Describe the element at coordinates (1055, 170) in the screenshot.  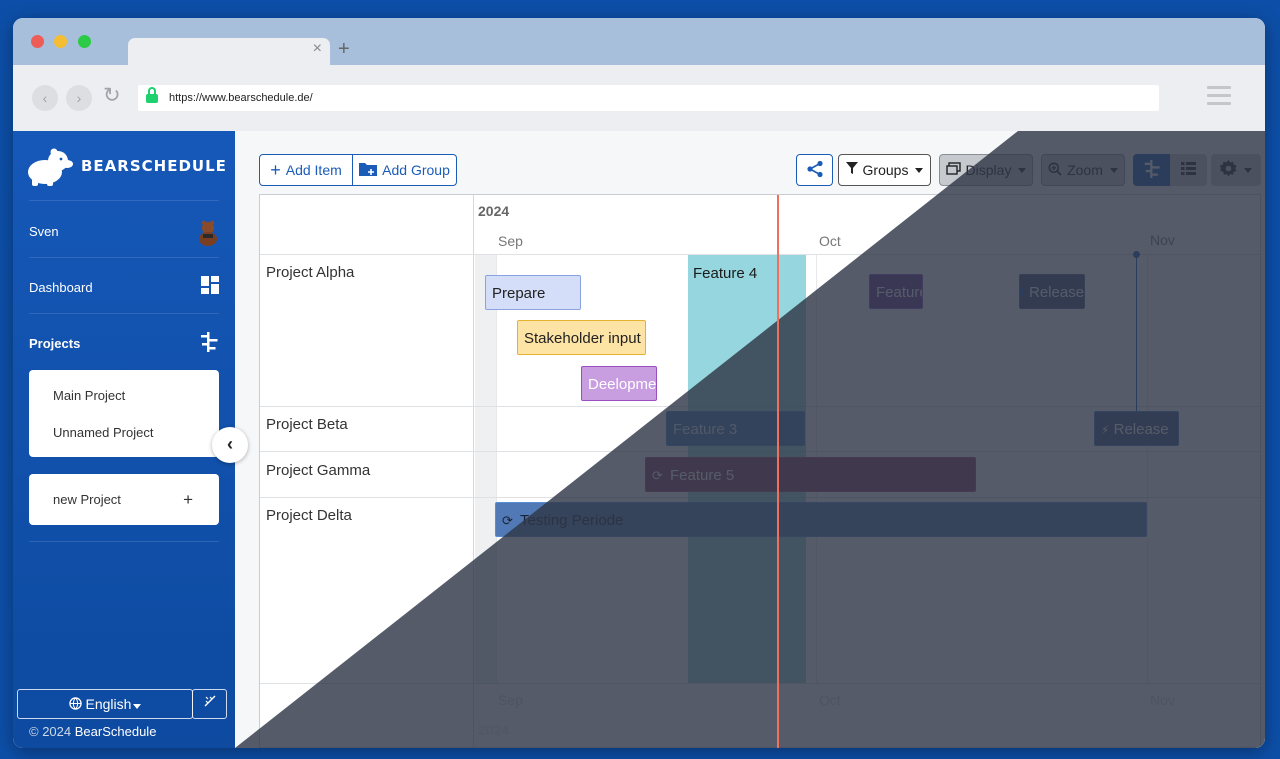
I see `magnifier-icon` at that location.